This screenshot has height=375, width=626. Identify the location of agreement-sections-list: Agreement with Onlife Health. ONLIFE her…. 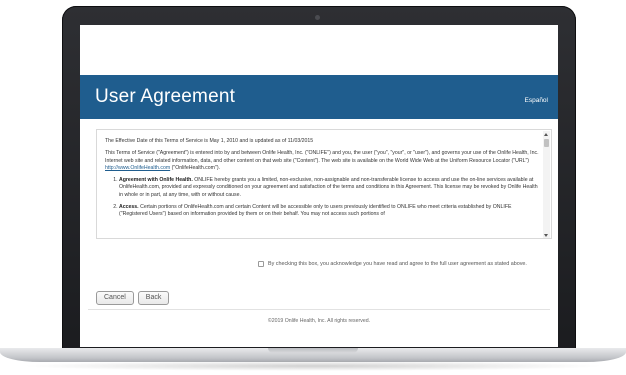
(322, 197).